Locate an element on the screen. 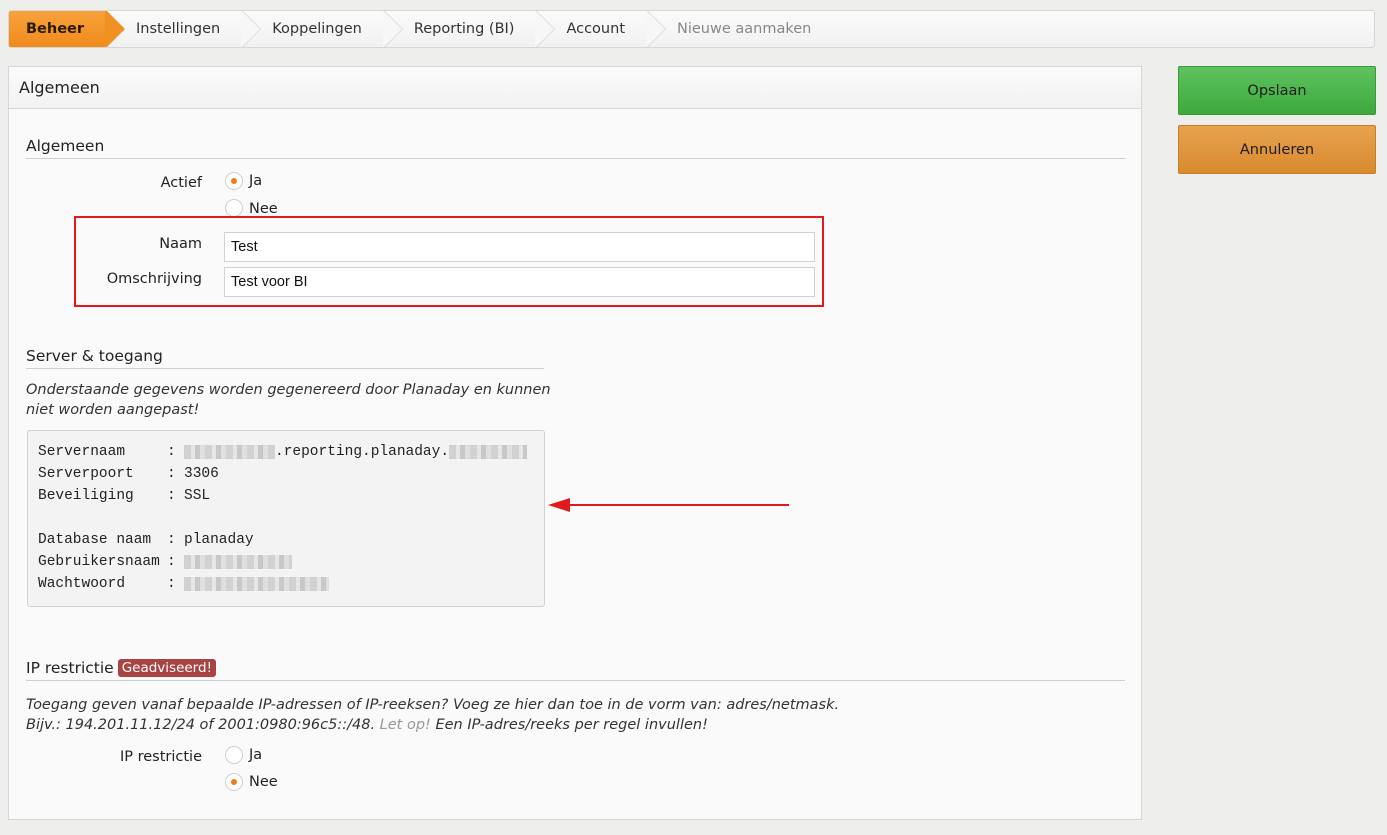  panel-title: Algemeen is located at coordinates (575, 88).